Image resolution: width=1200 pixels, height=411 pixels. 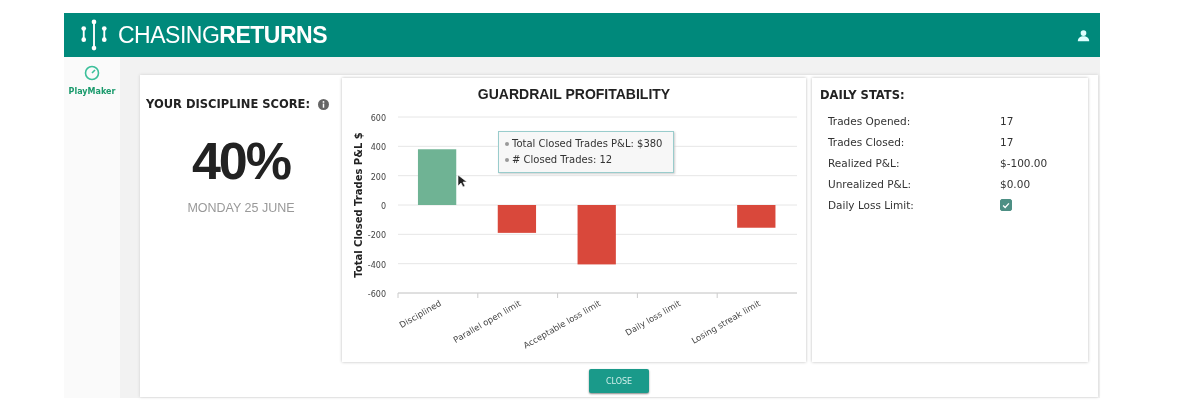 What do you see at coordinates (619, 381) in the screenshot?
I see `close-button: CLOSE` at bounding box center [619, 381].